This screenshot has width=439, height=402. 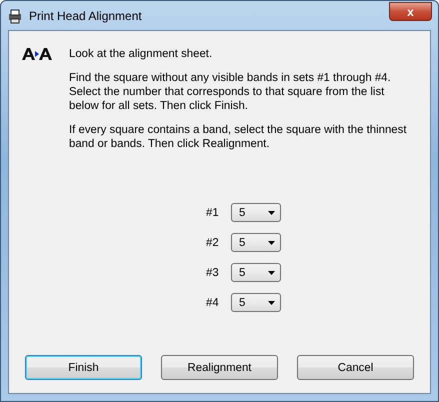 I want to click on close-button: x, so click(x=410, y=11).